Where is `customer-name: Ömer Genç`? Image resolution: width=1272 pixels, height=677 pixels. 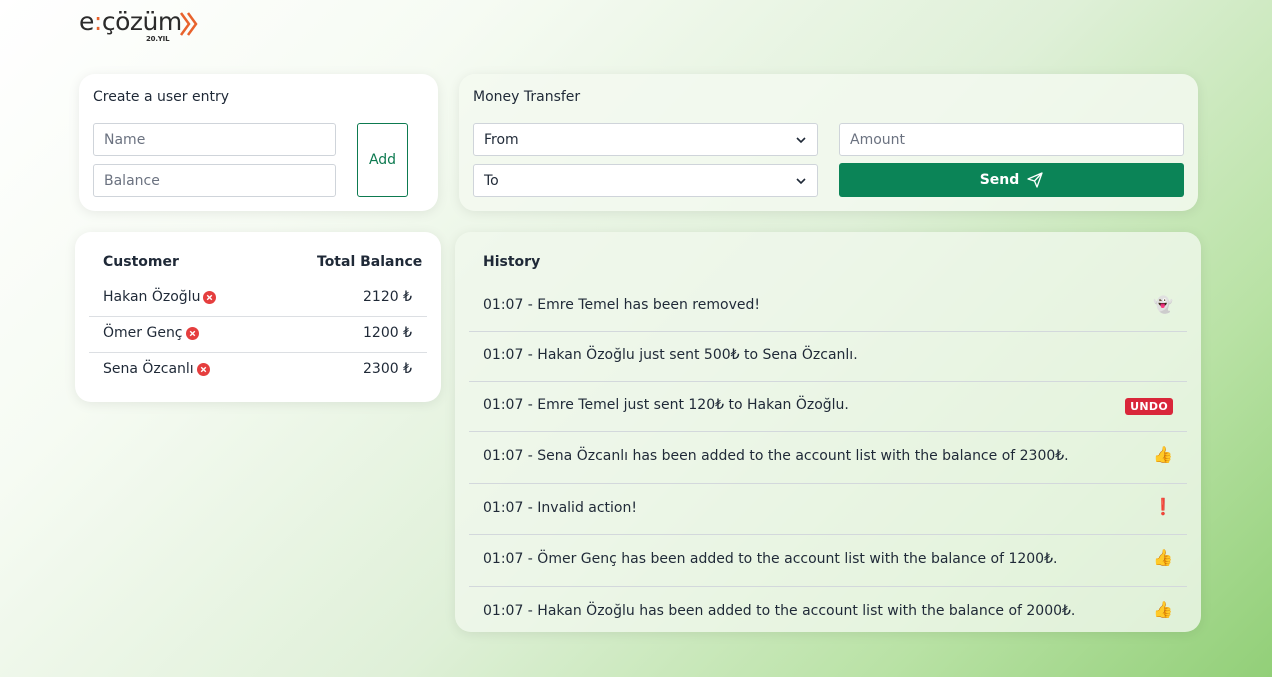 customer-name: Ömer Genç is located at coordinates (143, 333).